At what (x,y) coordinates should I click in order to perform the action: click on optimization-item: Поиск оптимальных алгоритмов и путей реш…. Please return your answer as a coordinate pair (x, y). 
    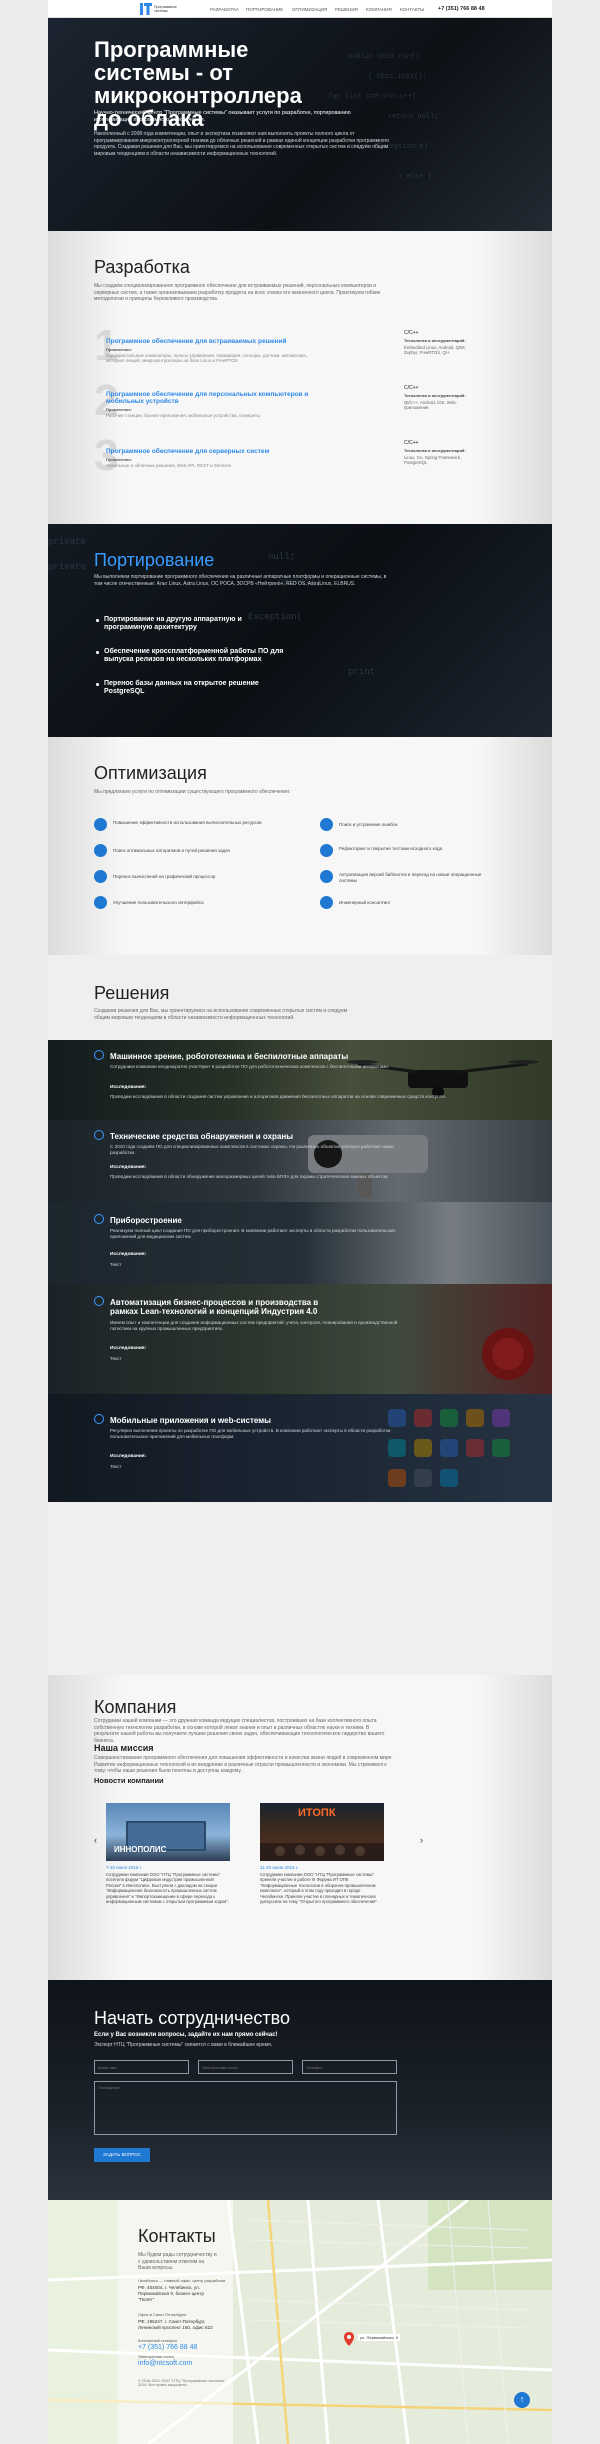
    Looking at the image, I should click on (171, 850).